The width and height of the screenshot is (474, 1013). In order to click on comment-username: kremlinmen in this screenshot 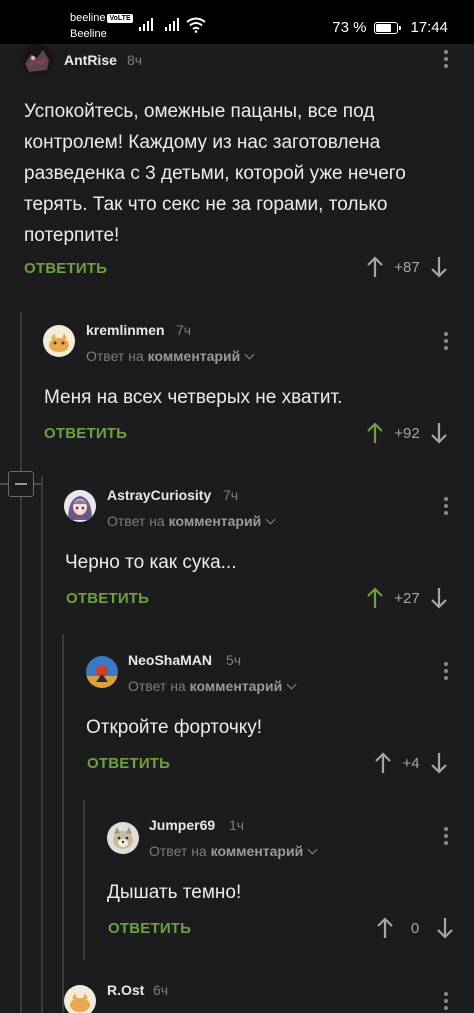, I will do `click(125, 330)`.